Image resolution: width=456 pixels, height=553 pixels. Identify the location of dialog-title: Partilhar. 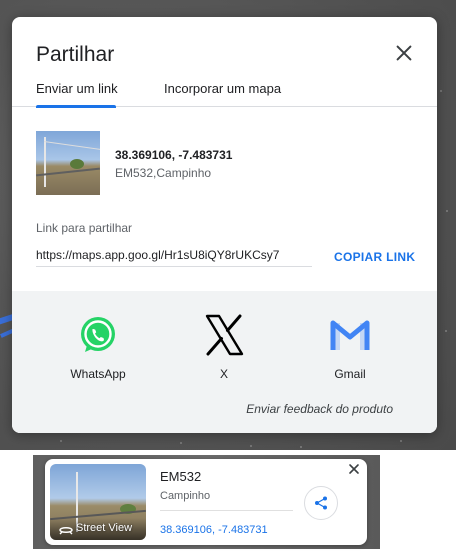
(75, 54).